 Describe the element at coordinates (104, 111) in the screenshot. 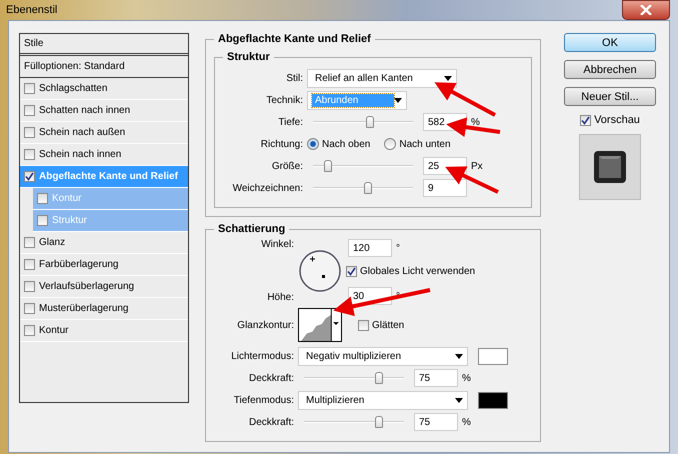

I see `list-item: Schatten nach innen` at that location.